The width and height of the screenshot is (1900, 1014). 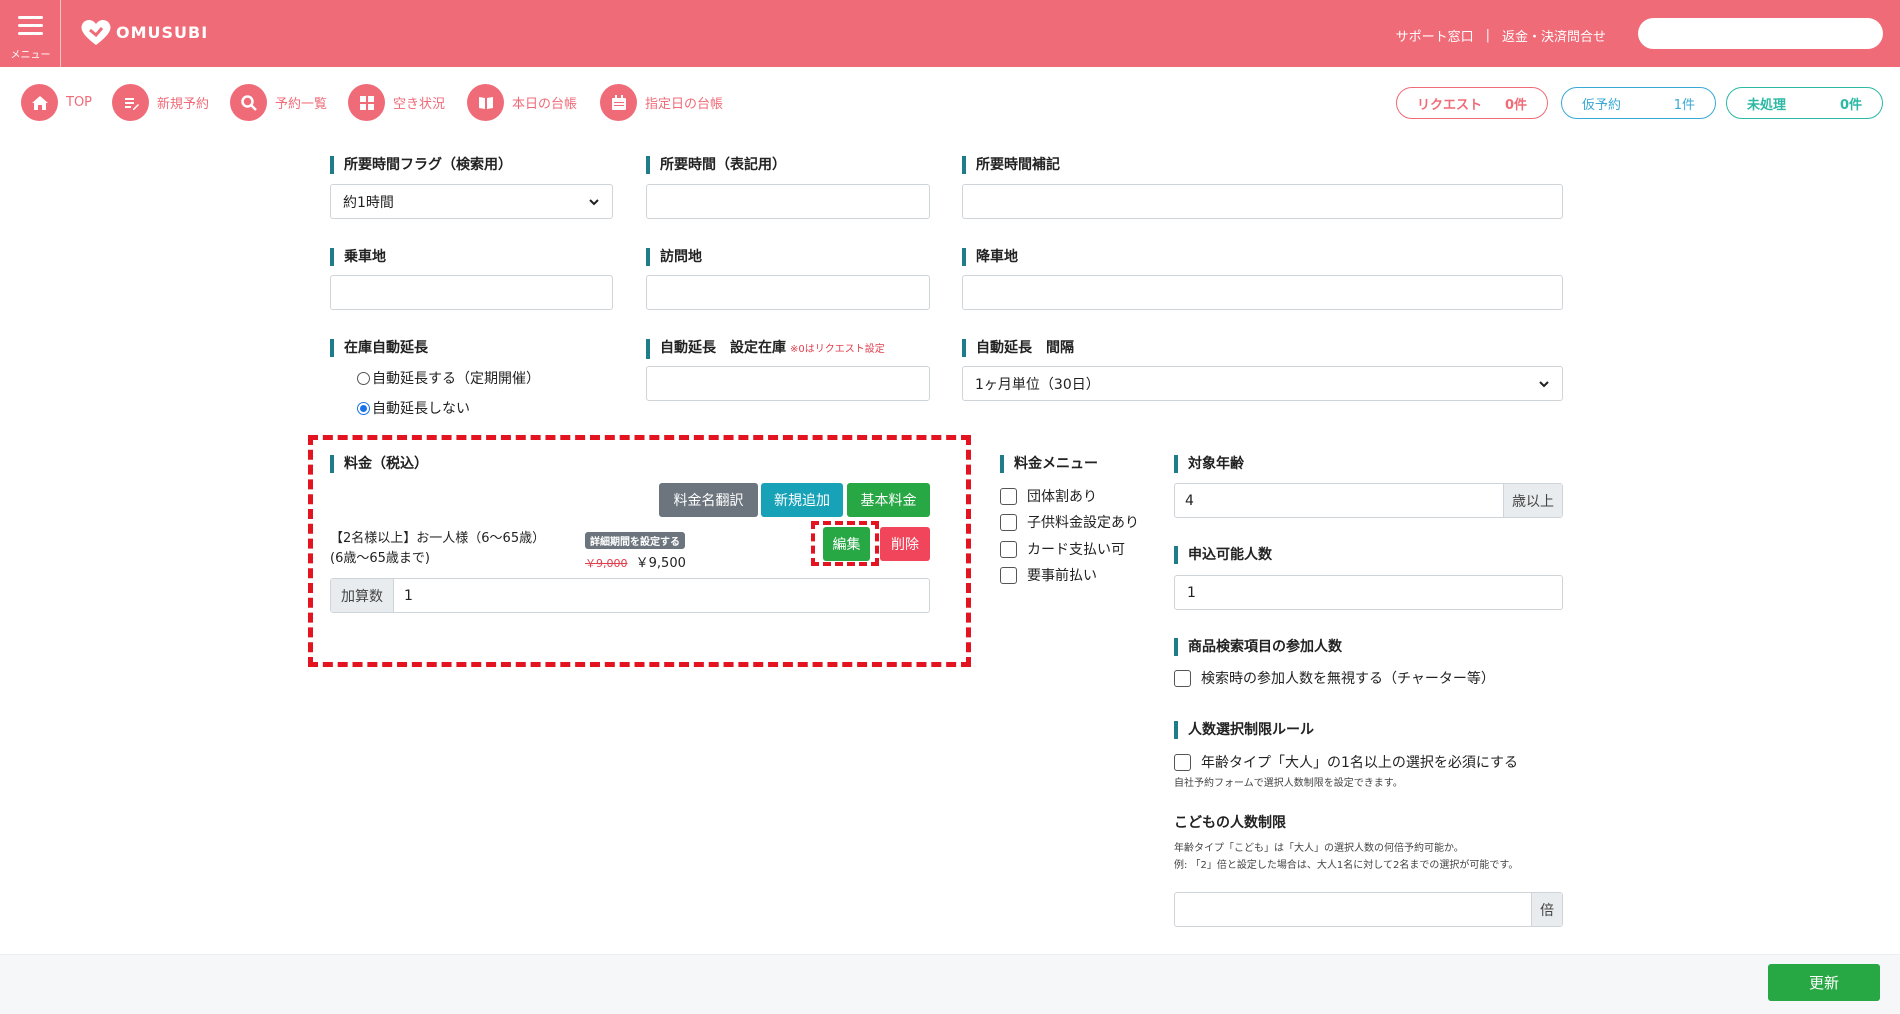 What do you see at coordinates (1262, 292) in the screenshot?
I see `alighting-input` at bounding box center [1262, 292].